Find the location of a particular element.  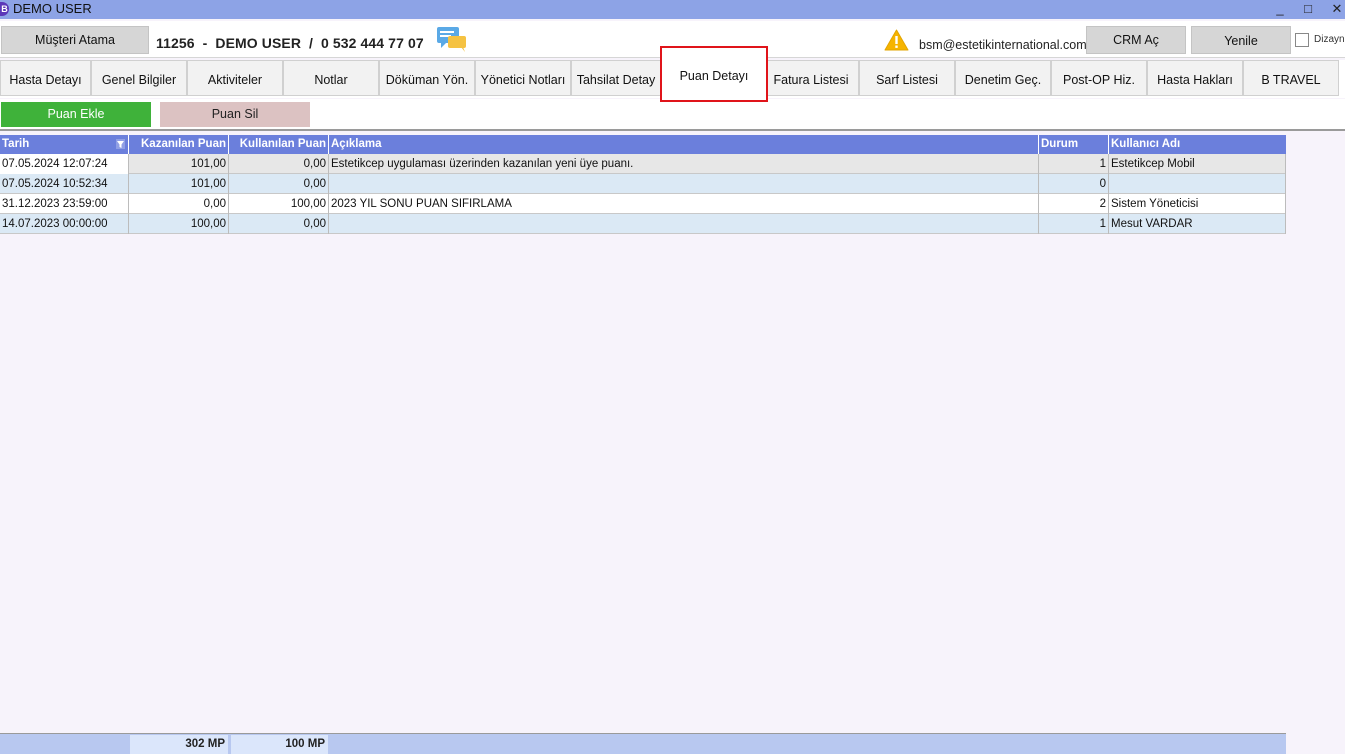

design-checkbox is located at coordinates (1302, 40).